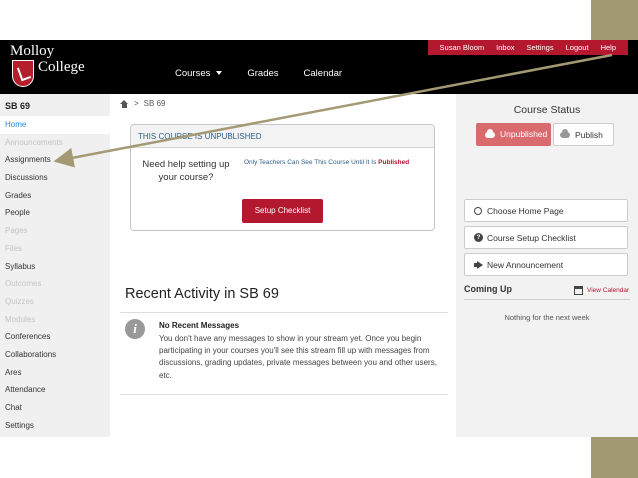 This screenshot has width=638, height=478. I want to click on sidebar-item-syllabus: Syllabus, so click(55, 267).